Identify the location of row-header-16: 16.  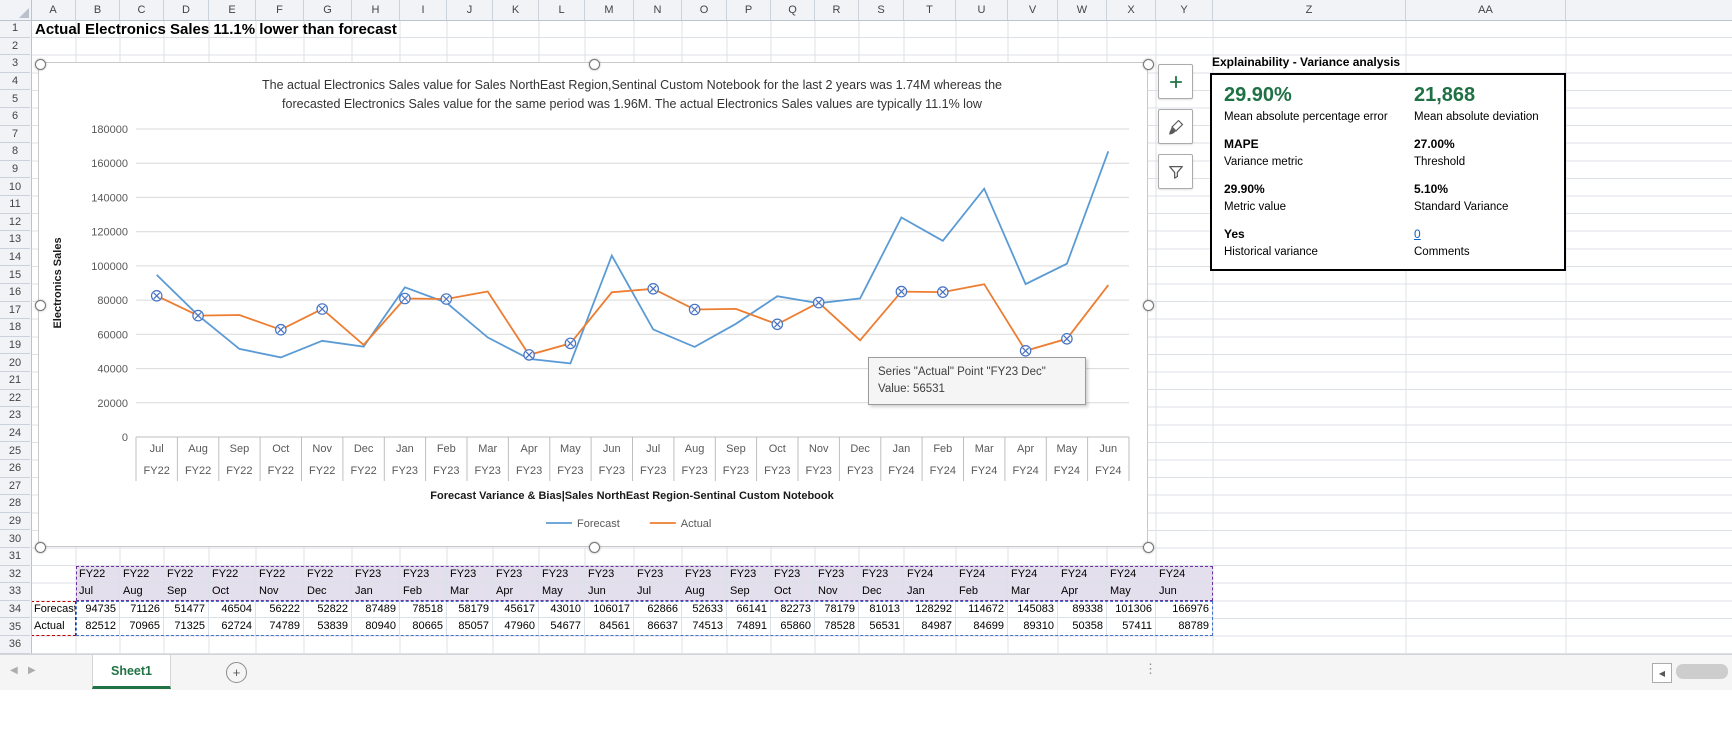
(15, 293).